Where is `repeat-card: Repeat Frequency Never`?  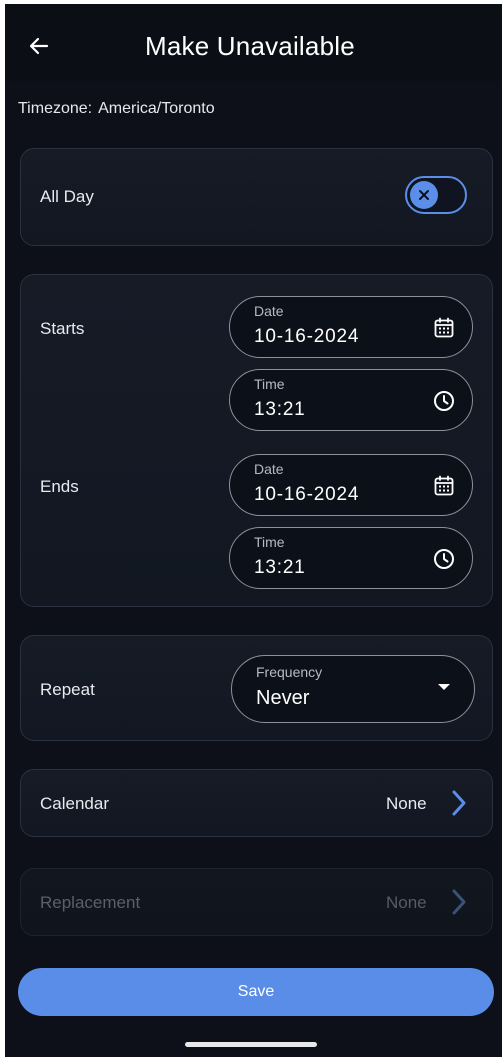 repeat-card: Repeat Frequency Never is located at coordinates (256, 688).